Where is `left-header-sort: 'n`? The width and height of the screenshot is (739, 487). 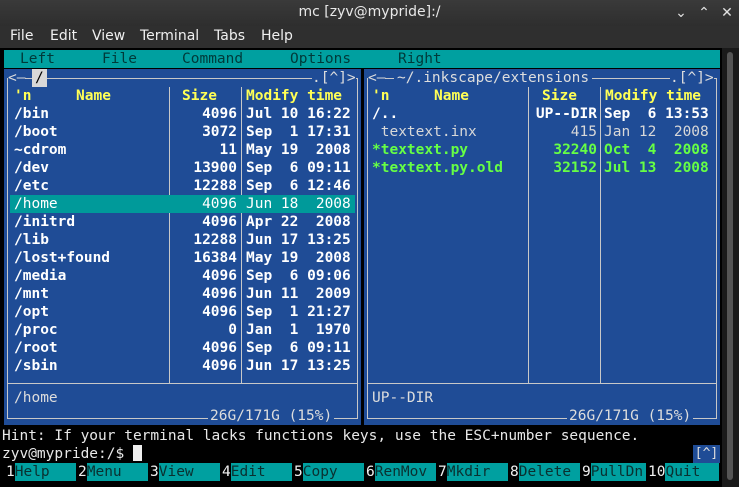 left-header-sort: 'n is located at coordinates (22, 96).